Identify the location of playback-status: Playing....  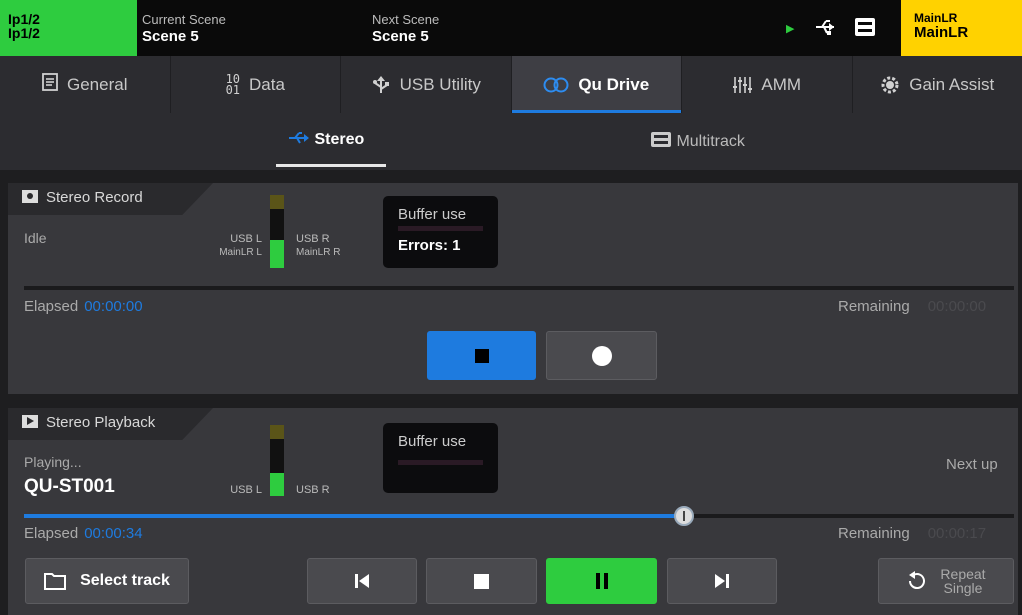
(53, 462).